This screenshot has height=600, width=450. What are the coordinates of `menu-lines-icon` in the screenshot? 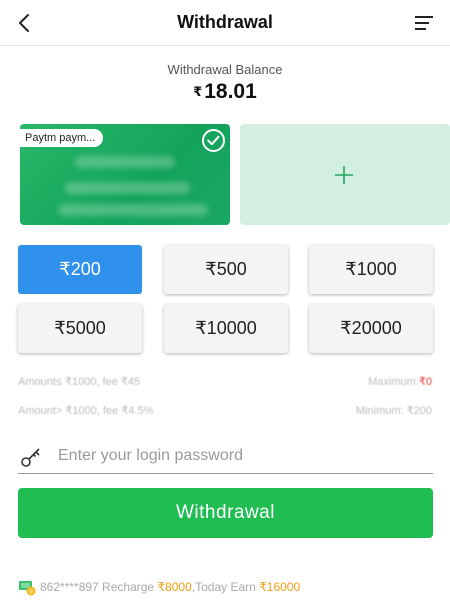 It's located at (424, 23).